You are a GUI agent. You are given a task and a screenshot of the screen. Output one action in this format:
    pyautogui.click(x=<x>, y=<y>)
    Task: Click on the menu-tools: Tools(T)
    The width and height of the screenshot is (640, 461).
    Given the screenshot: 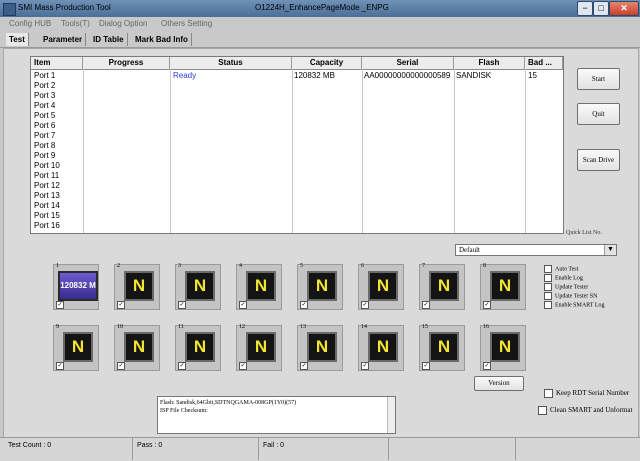 What is the action you would take?
    pyautogui.click(x=75, y=23)
    